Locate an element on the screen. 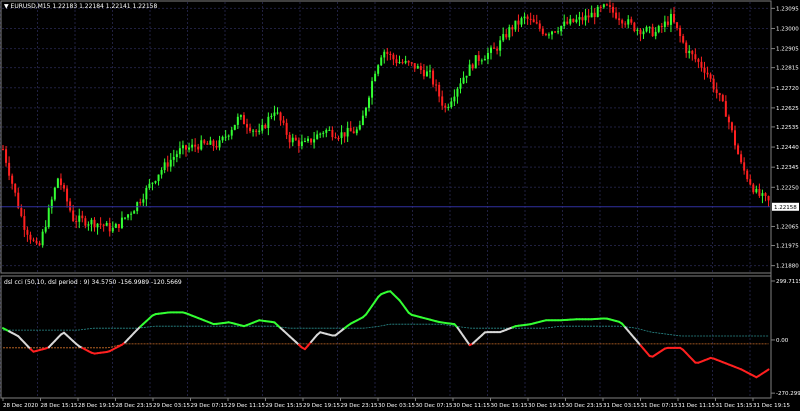 The image size is (800, 411). price-tick-label: 1.22440 is located at coordinates (787, 148).